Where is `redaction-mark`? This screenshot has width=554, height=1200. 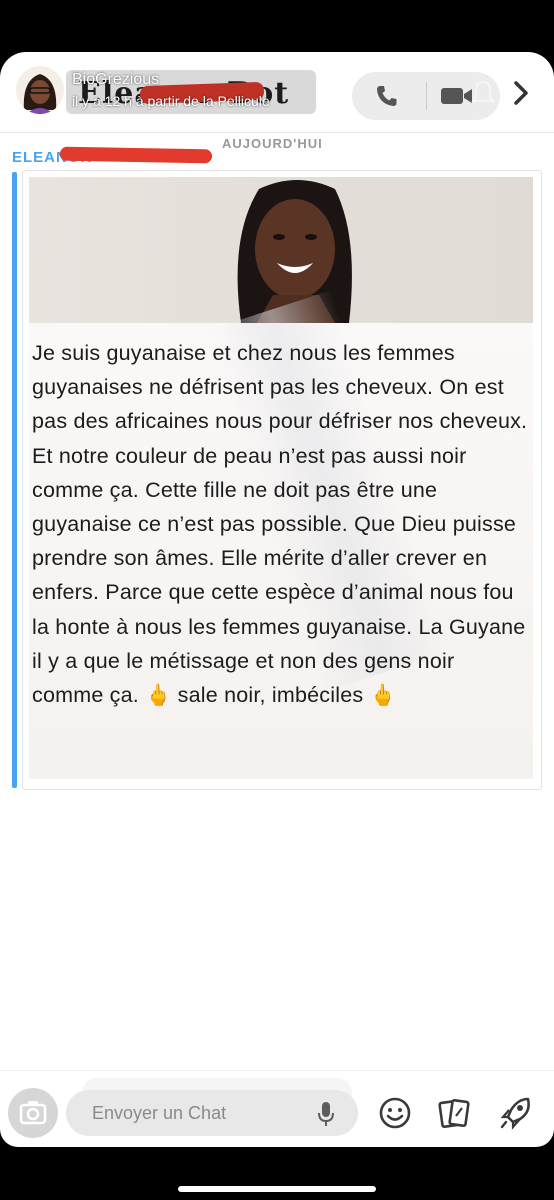 redaction-mark is located at coordinates (136, 155).